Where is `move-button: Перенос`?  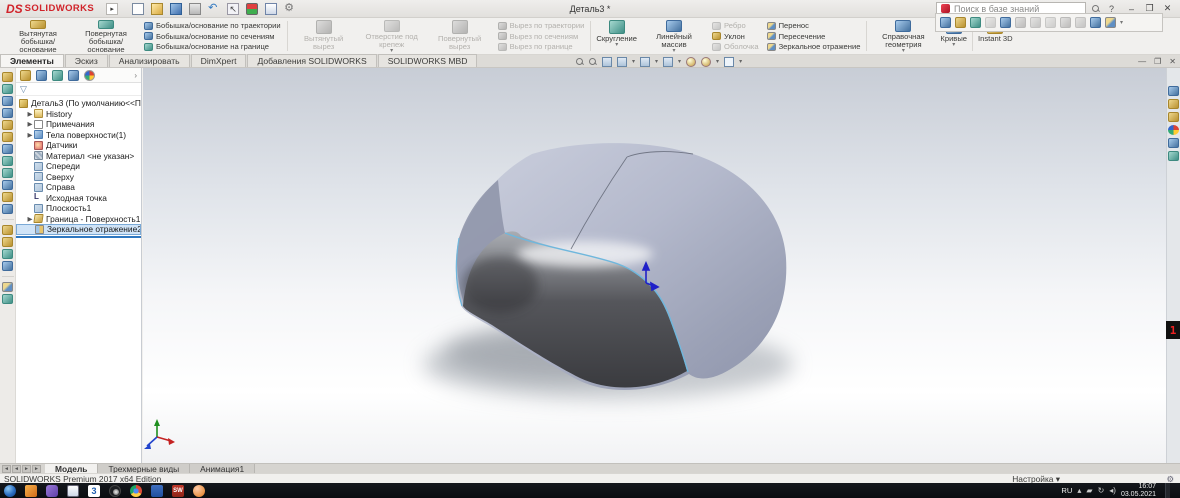
move-button: Перенос is located at coordinates (813, 25).